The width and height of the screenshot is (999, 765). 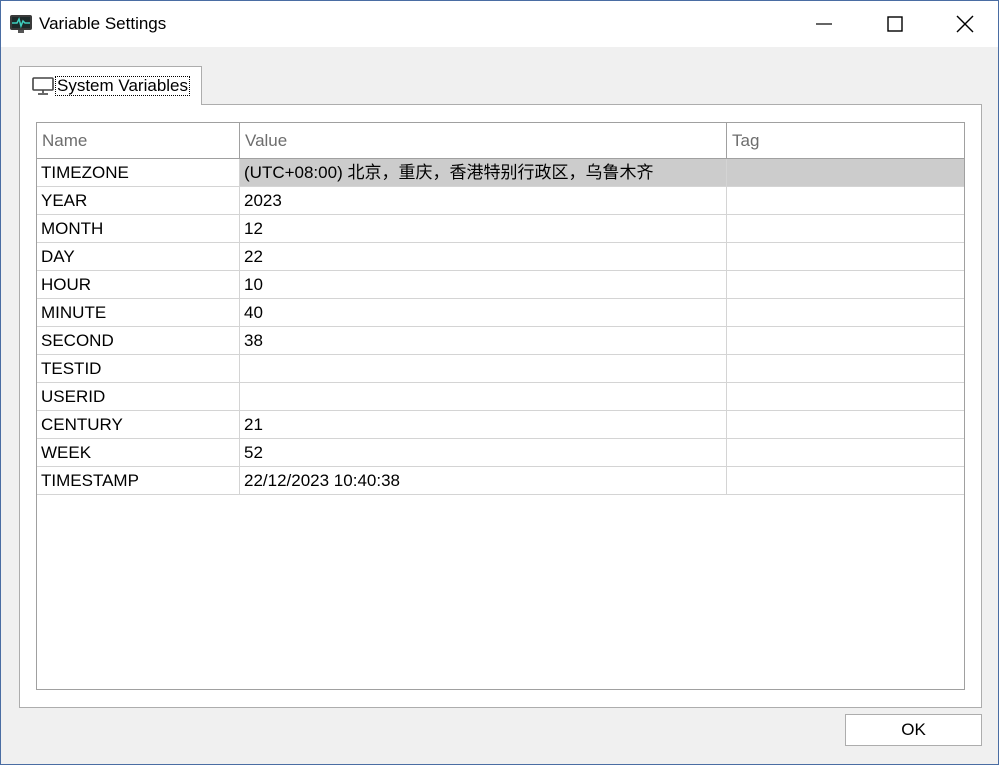 I want to click on table-row: USERID, so click(x=500, y=397).